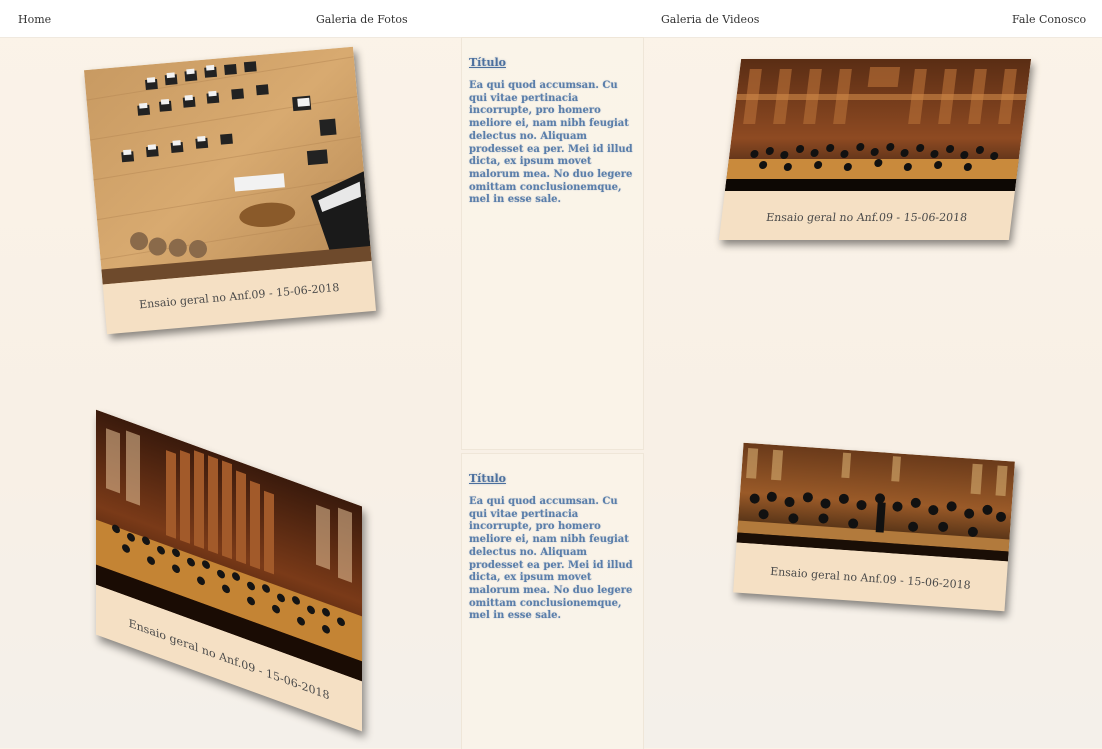  I want to click on orchestra-concert-hall-photo, so click(878, 125).